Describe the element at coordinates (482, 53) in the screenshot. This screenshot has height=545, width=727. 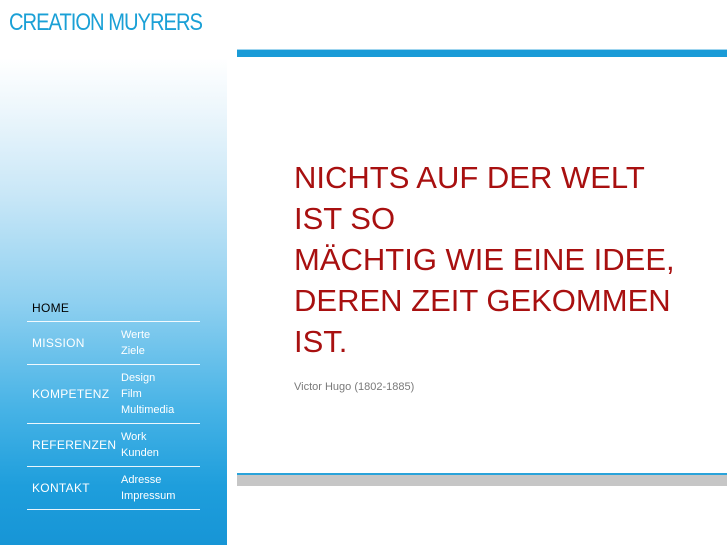
I see `top-accent-bar` at that location.